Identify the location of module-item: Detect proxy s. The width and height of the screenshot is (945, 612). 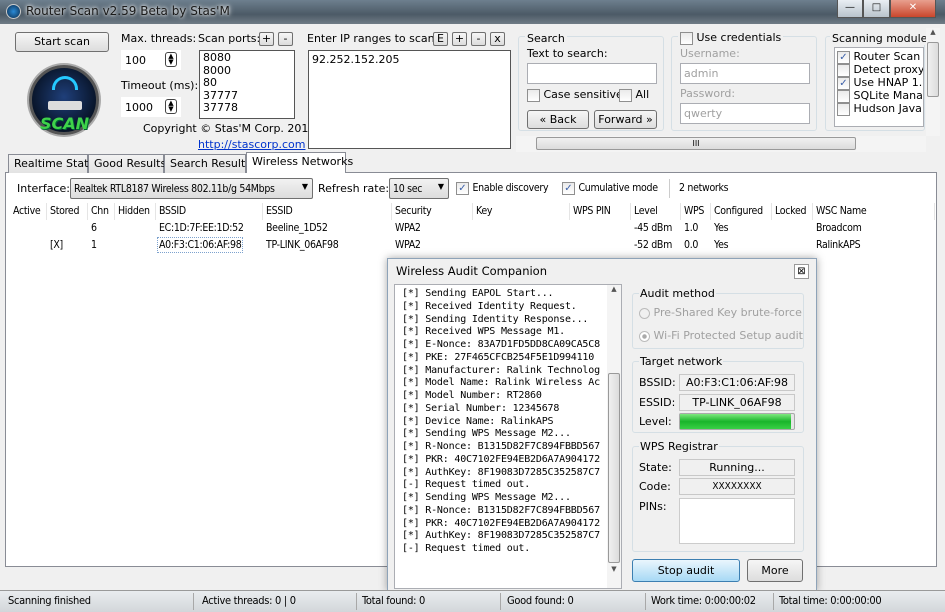
(880, 70).